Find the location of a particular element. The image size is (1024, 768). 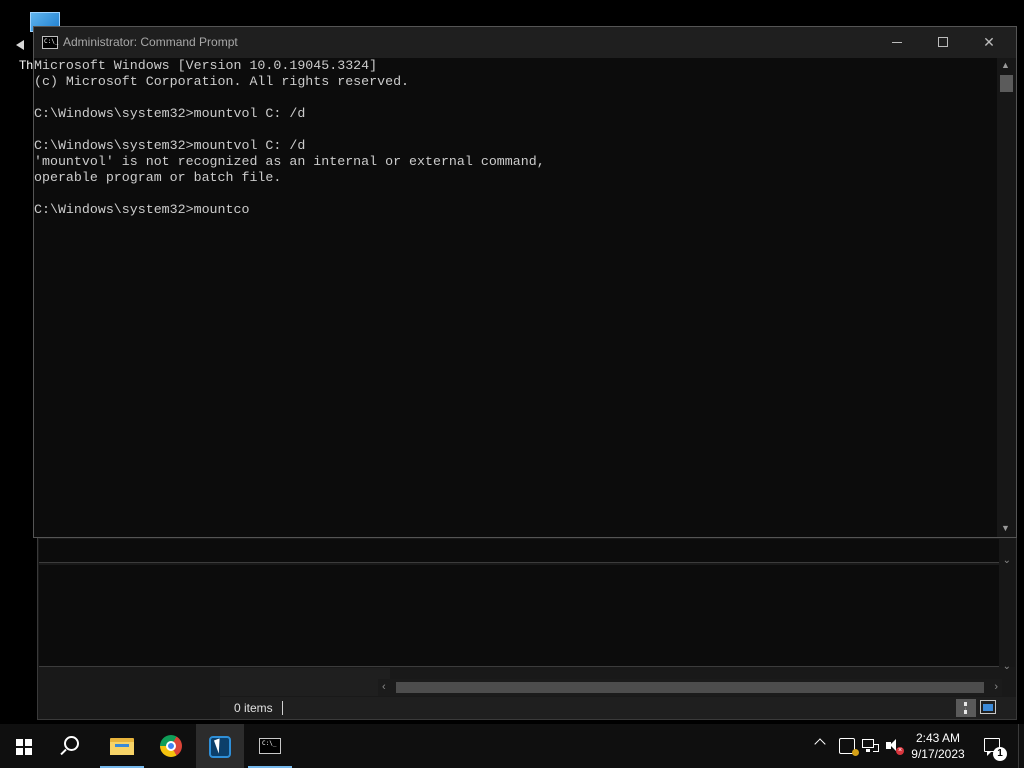

explorer-content-pane is located at coordinates (520, 616).